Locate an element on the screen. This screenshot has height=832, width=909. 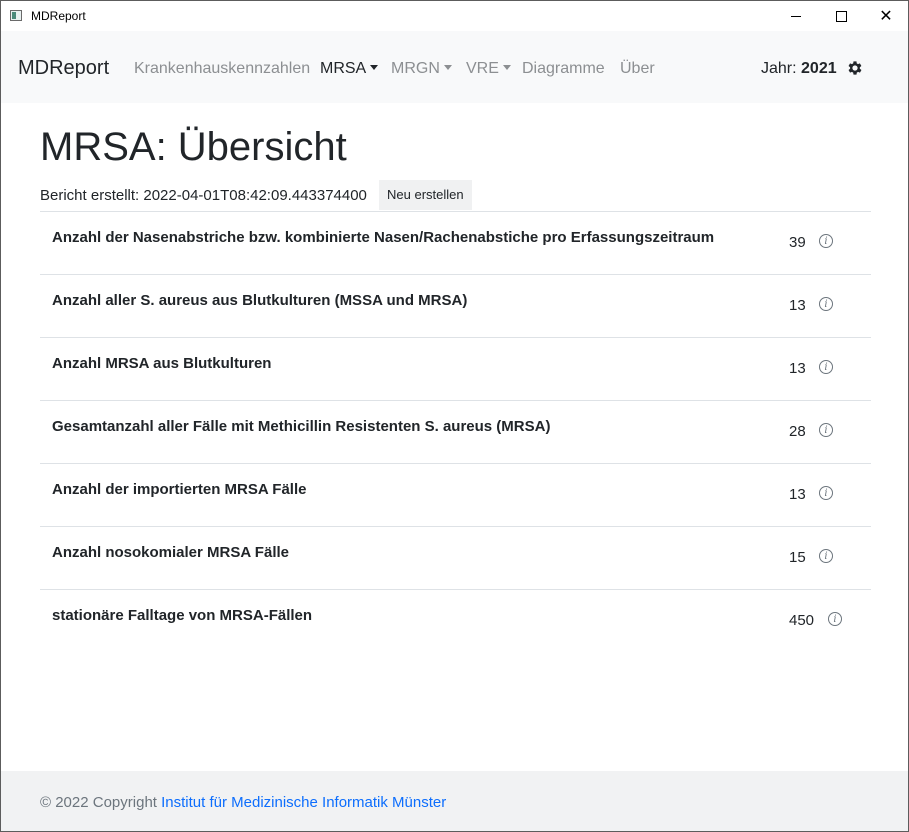
kpi-value: 450 is located at coordinates (802, 620).